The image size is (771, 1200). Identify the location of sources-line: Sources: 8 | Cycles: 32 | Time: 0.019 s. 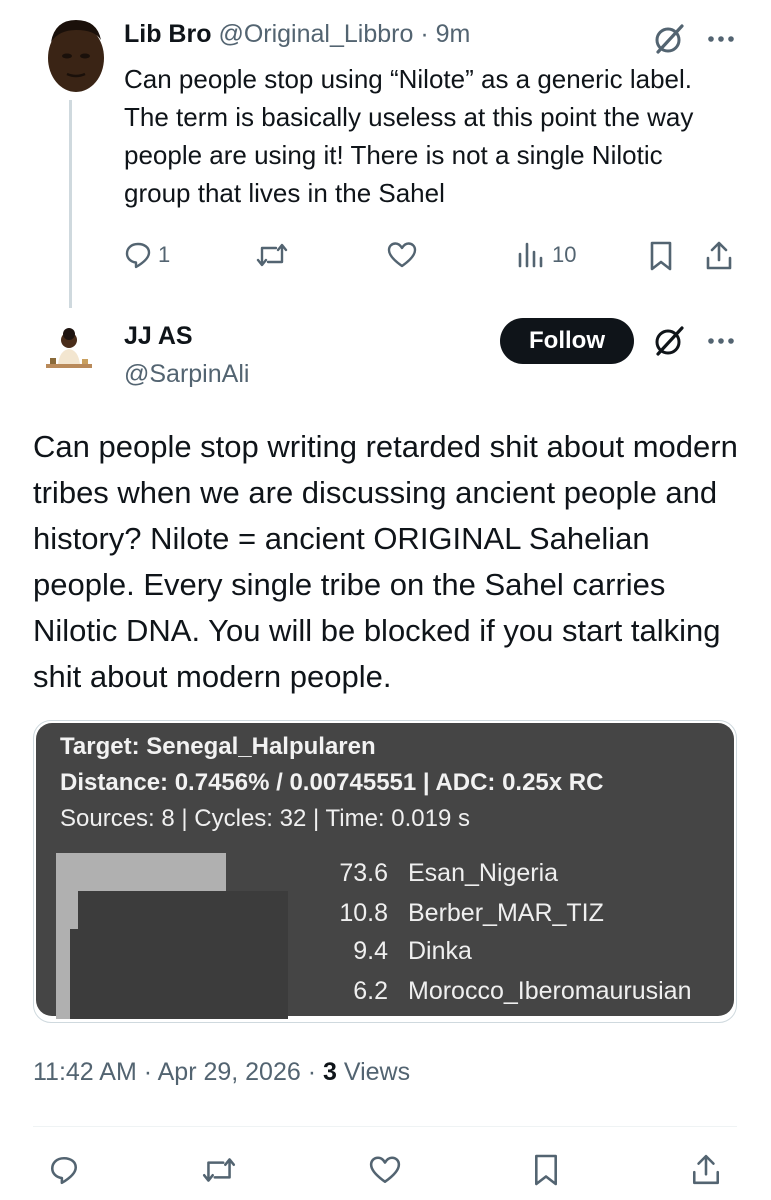
(265, 818).